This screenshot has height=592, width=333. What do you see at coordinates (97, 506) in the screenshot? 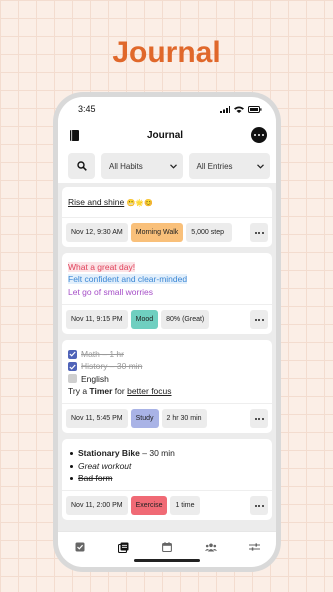
I see `entry-date: Nov 11, 2:00 PM` at bounding box center [97, 506].